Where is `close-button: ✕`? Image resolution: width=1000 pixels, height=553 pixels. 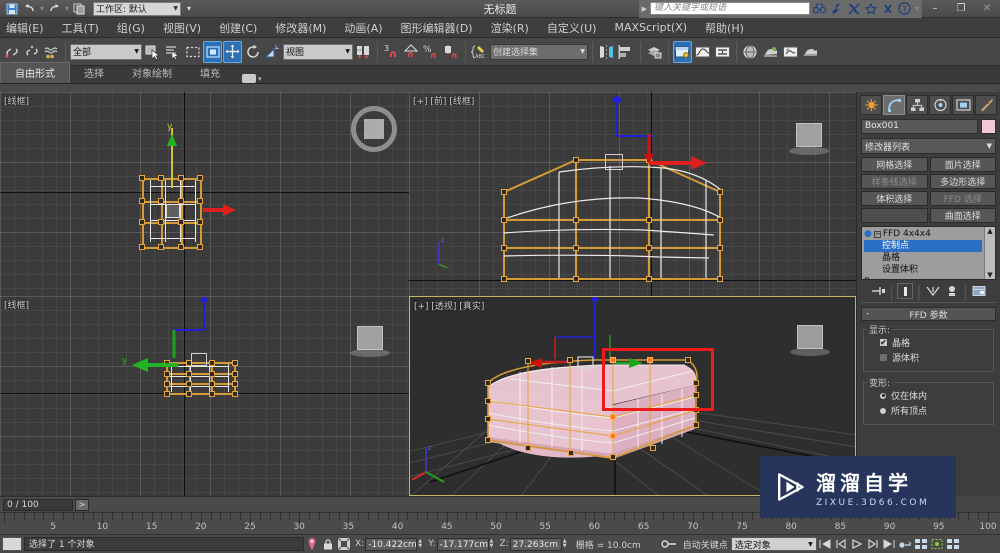
close-button: ✕ is located at coordinates (987, 9).